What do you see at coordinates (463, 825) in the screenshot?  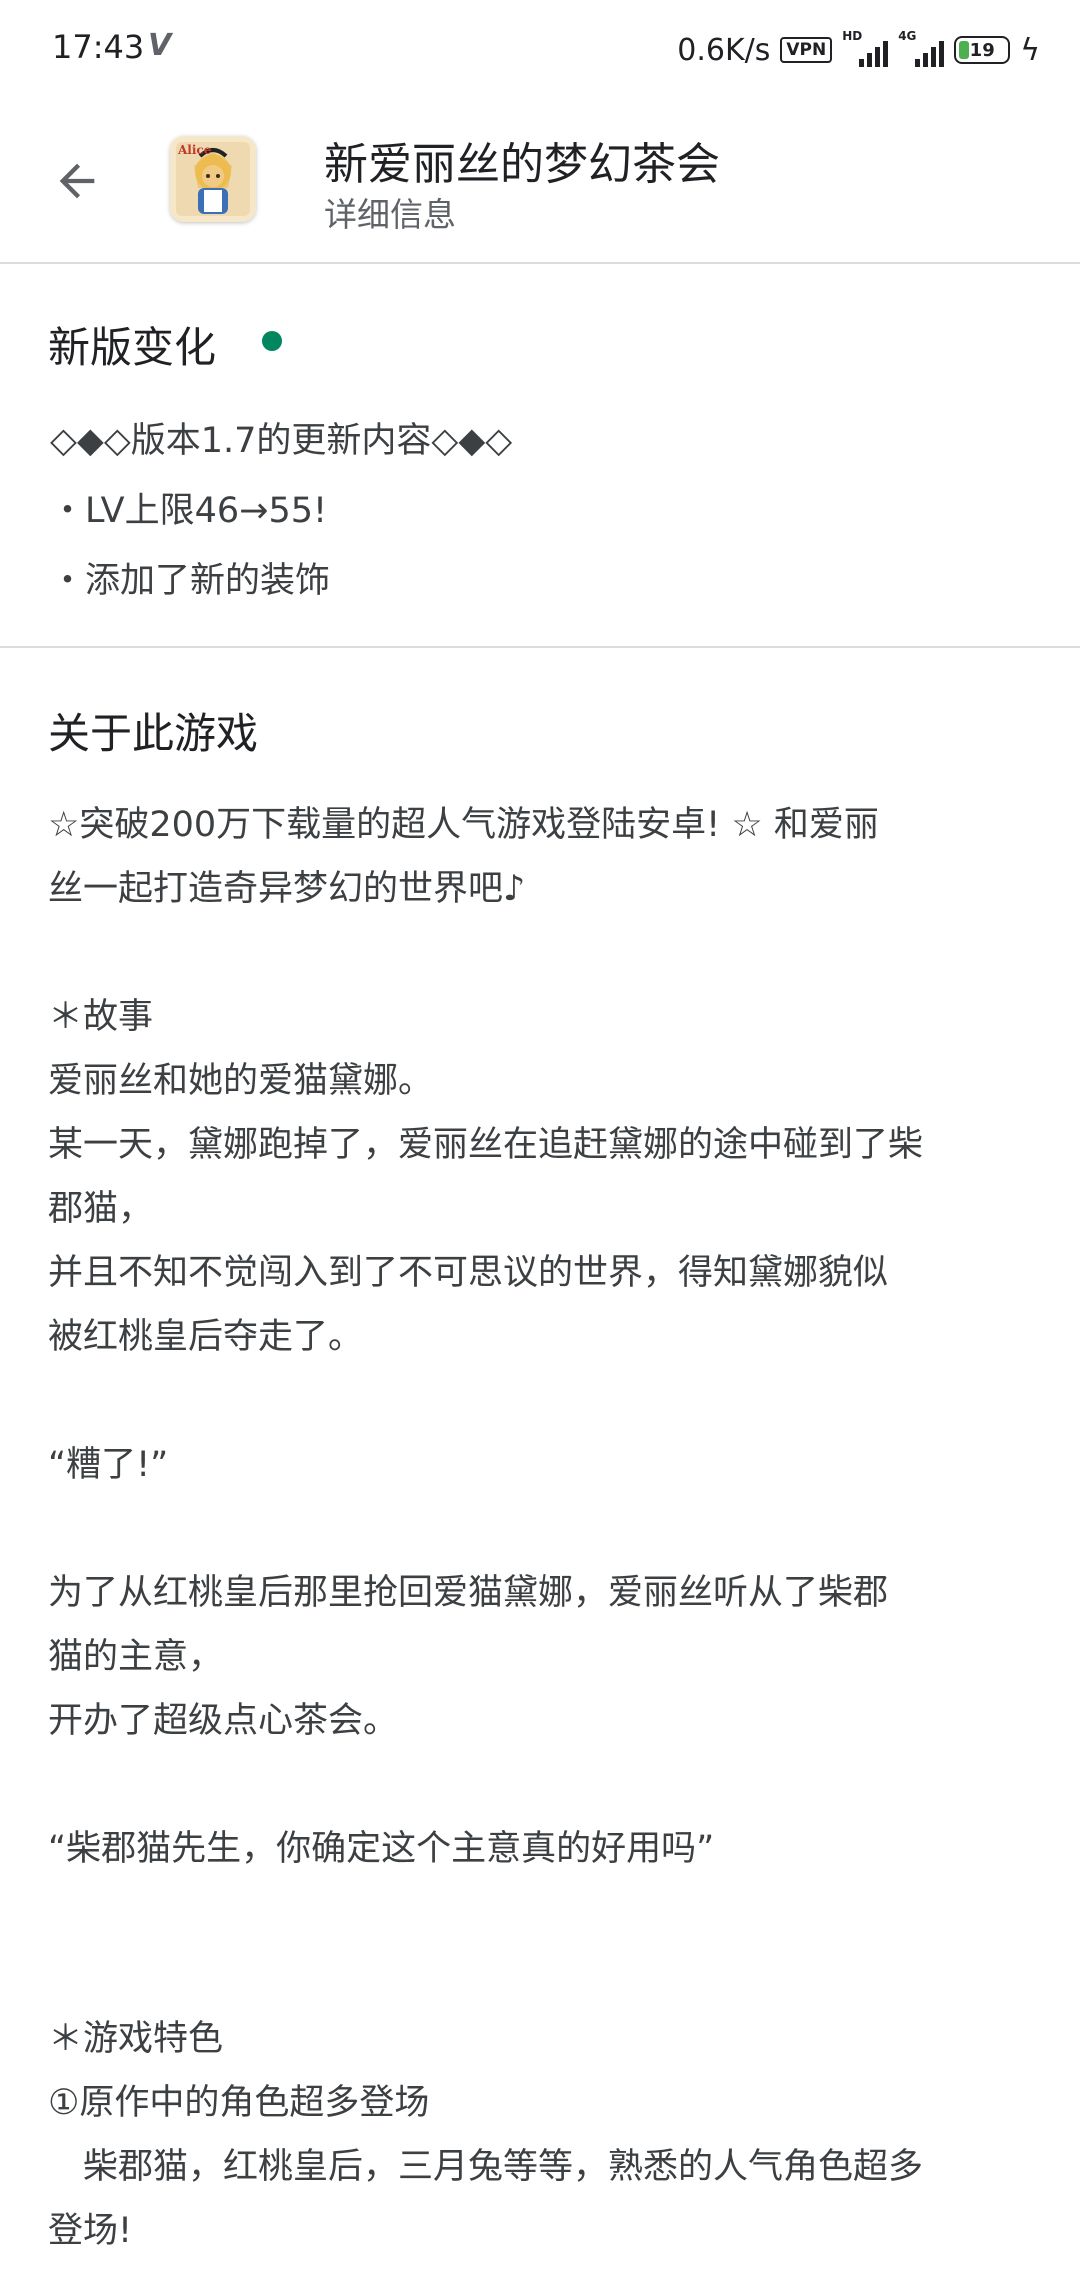 I see `description-line: ☆突破200万下载量的超人气游戏登陆安卓! ☆ 和爱丽` at bounding box center [463, 825].